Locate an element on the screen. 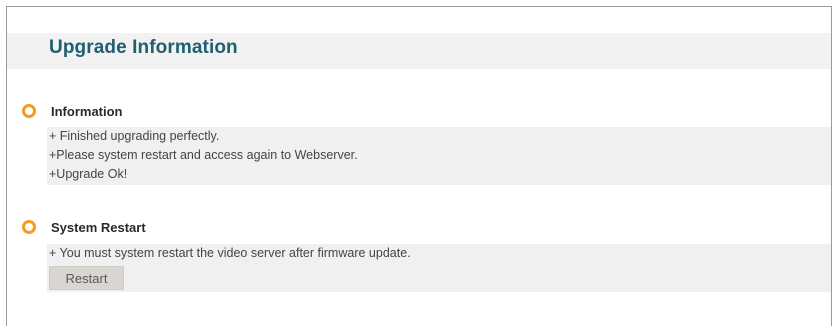 This screenshot has width=834, height=326. restart-button: Restart is located at coordinates (86, 278).